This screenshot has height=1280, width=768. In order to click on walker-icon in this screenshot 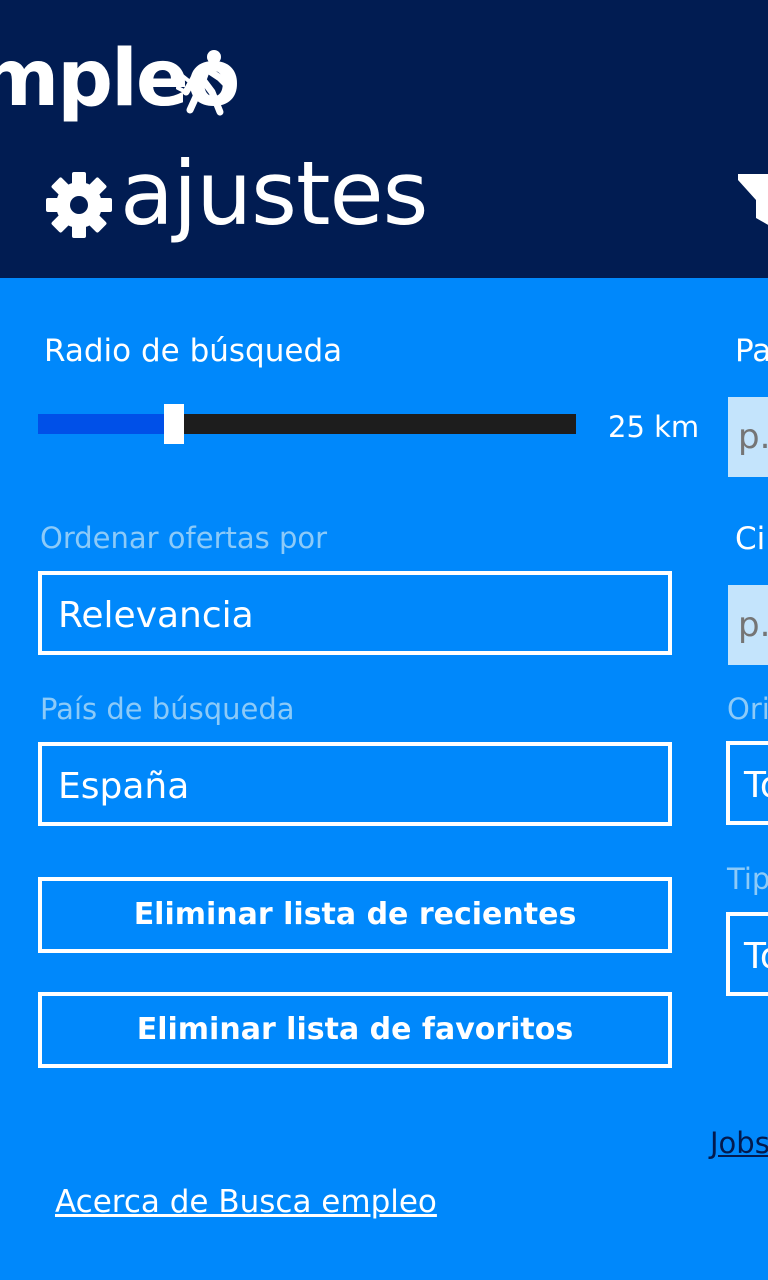, I will do `click(204, 83)`.